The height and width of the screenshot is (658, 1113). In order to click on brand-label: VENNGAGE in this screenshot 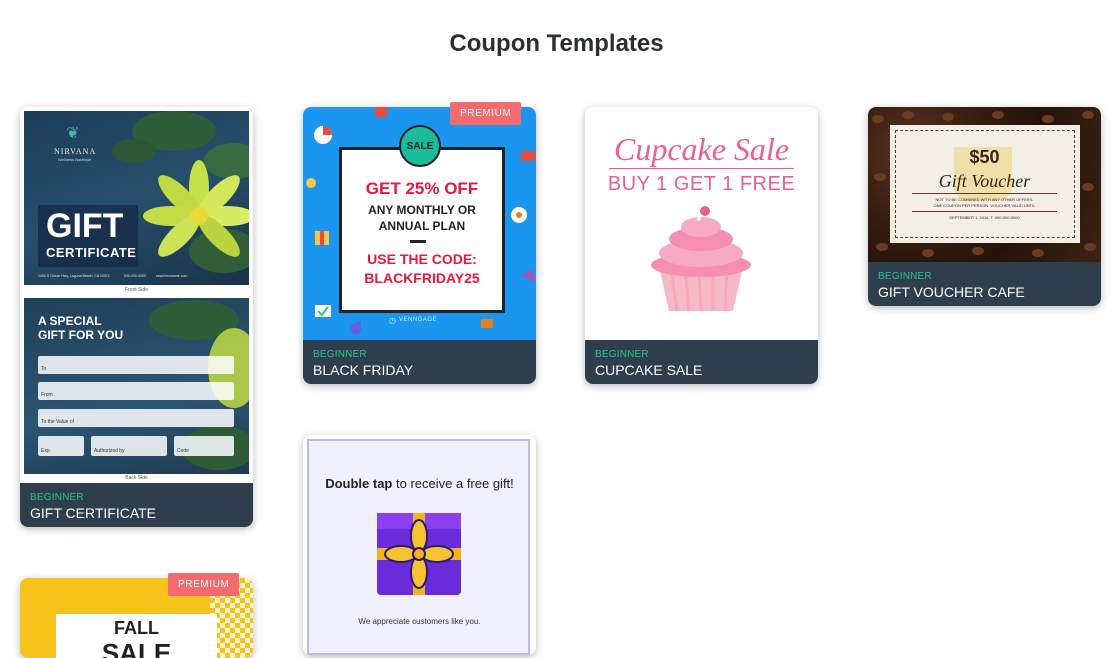, I will do `click(418, 320)`.